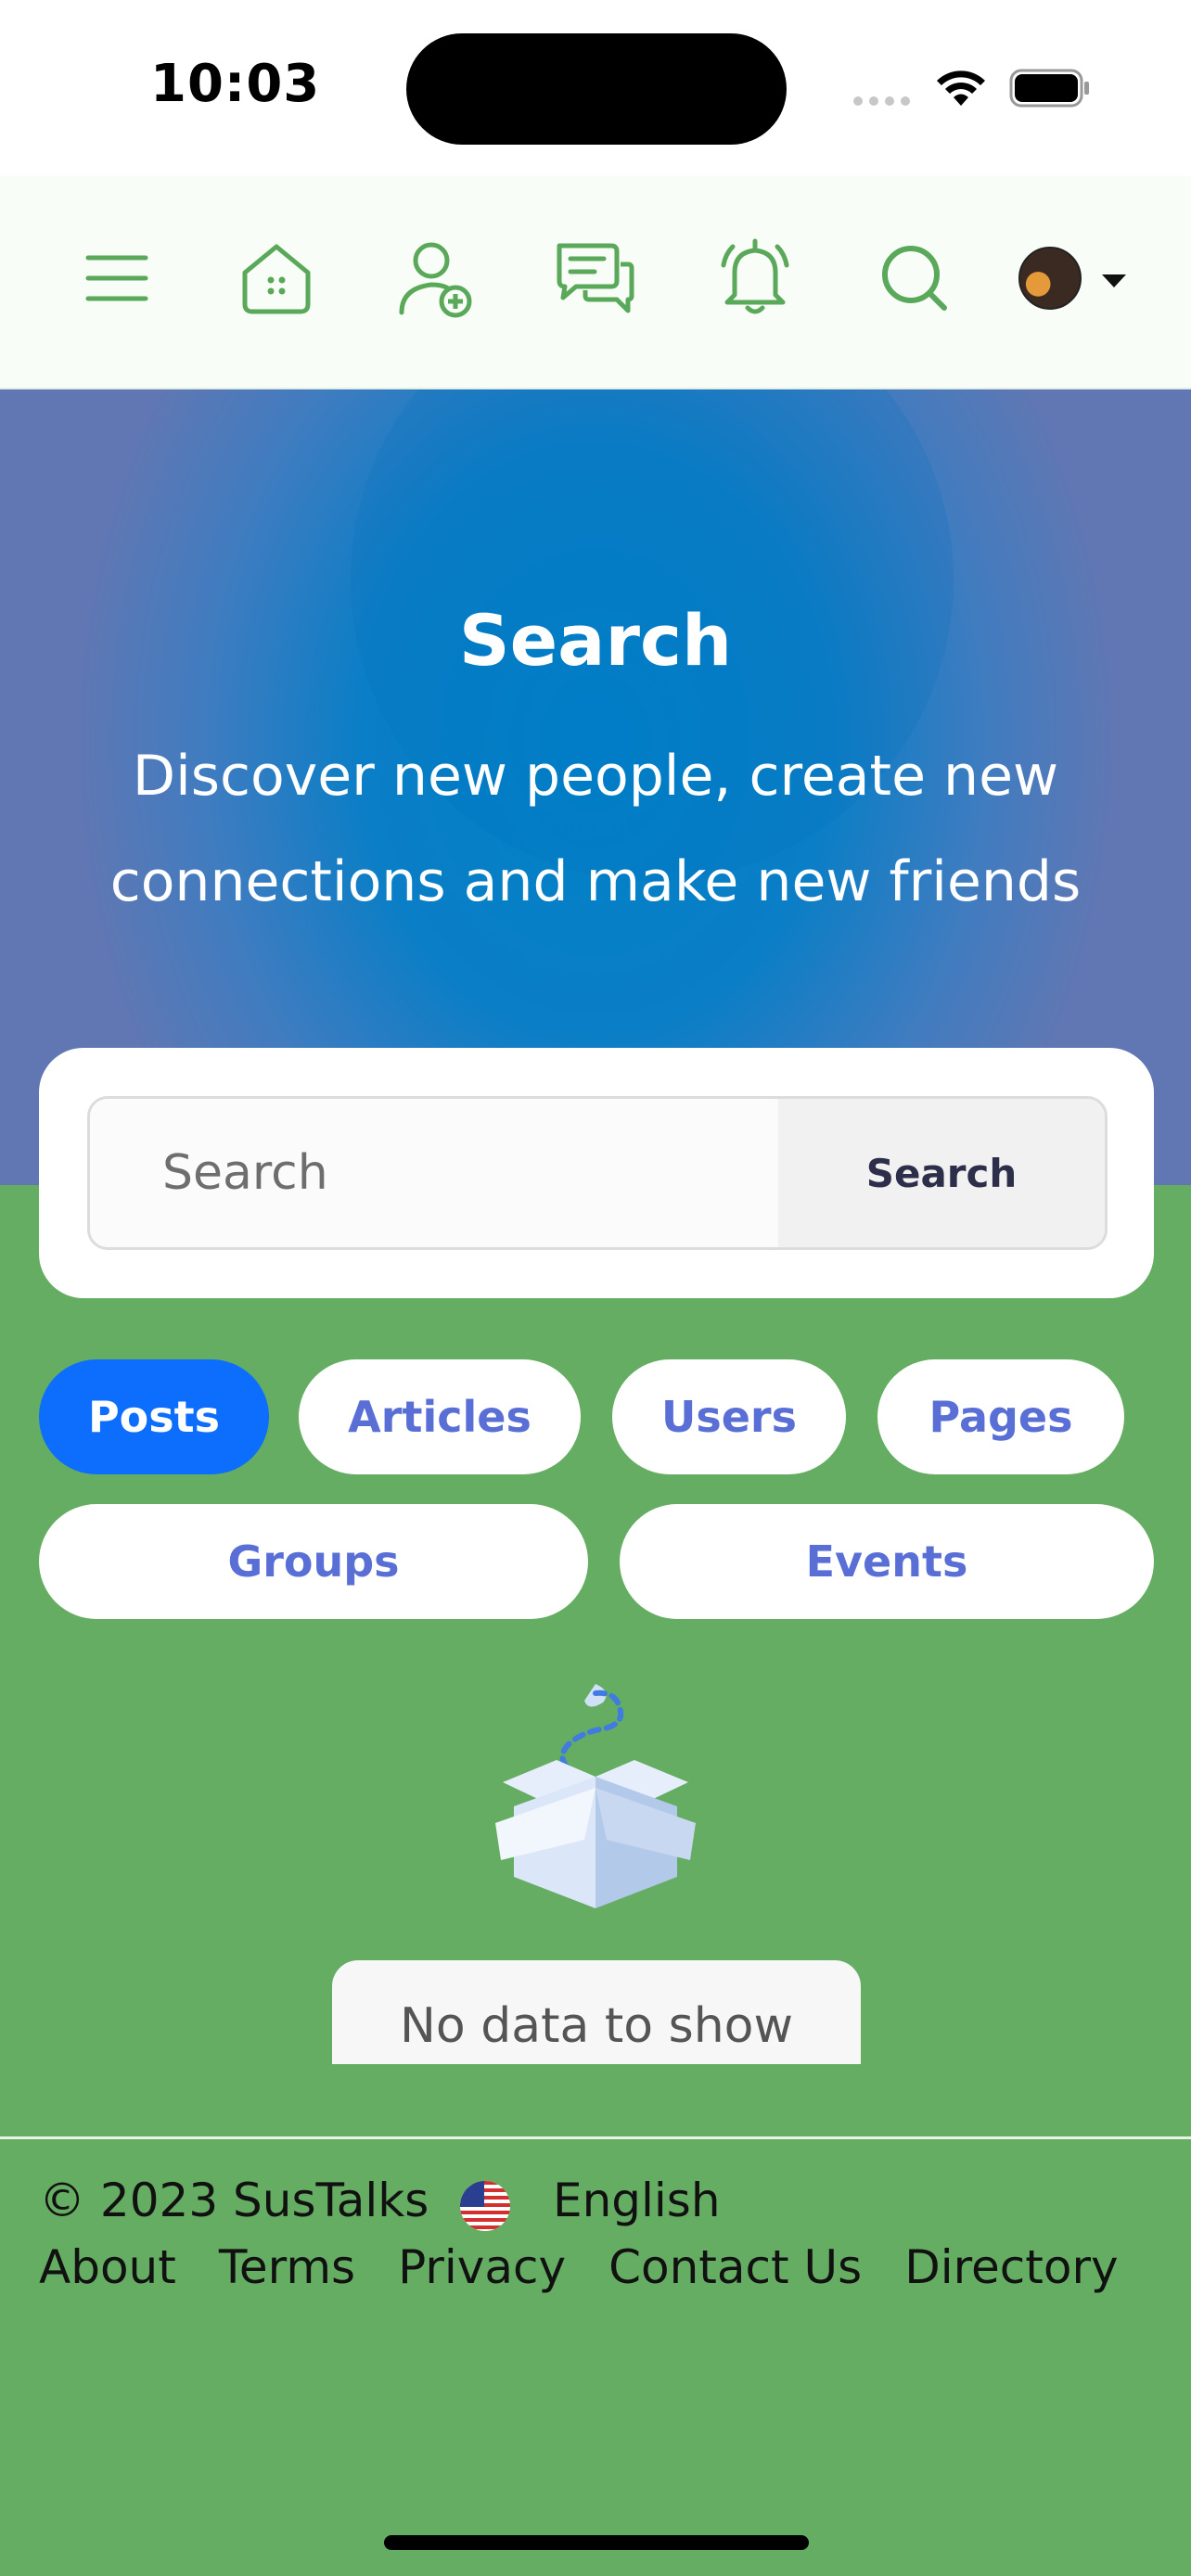  I want to click on page-title: Search, so click(595, 640).